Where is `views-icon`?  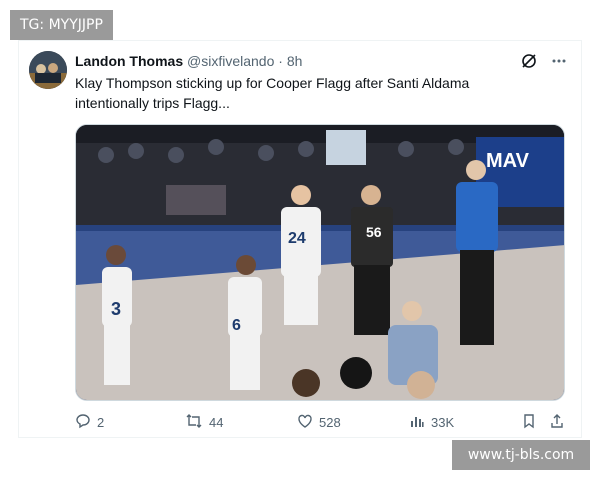
views-icon is located at coordinates (417, 422).